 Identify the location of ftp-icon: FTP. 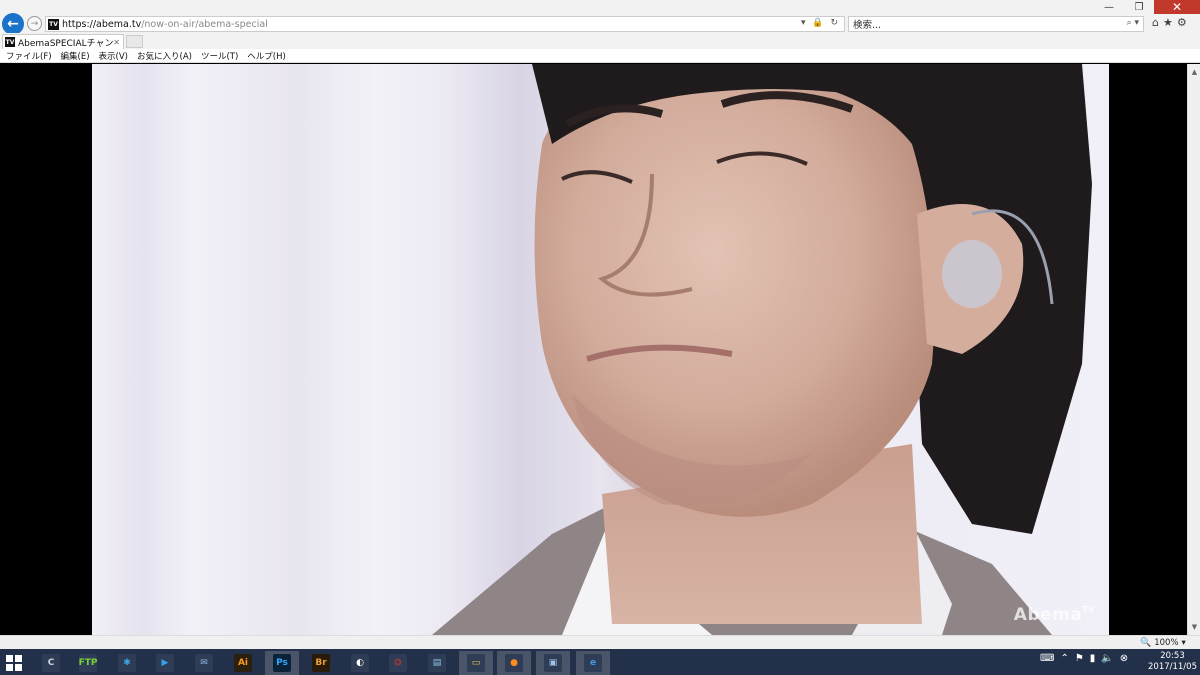
(88, 663).